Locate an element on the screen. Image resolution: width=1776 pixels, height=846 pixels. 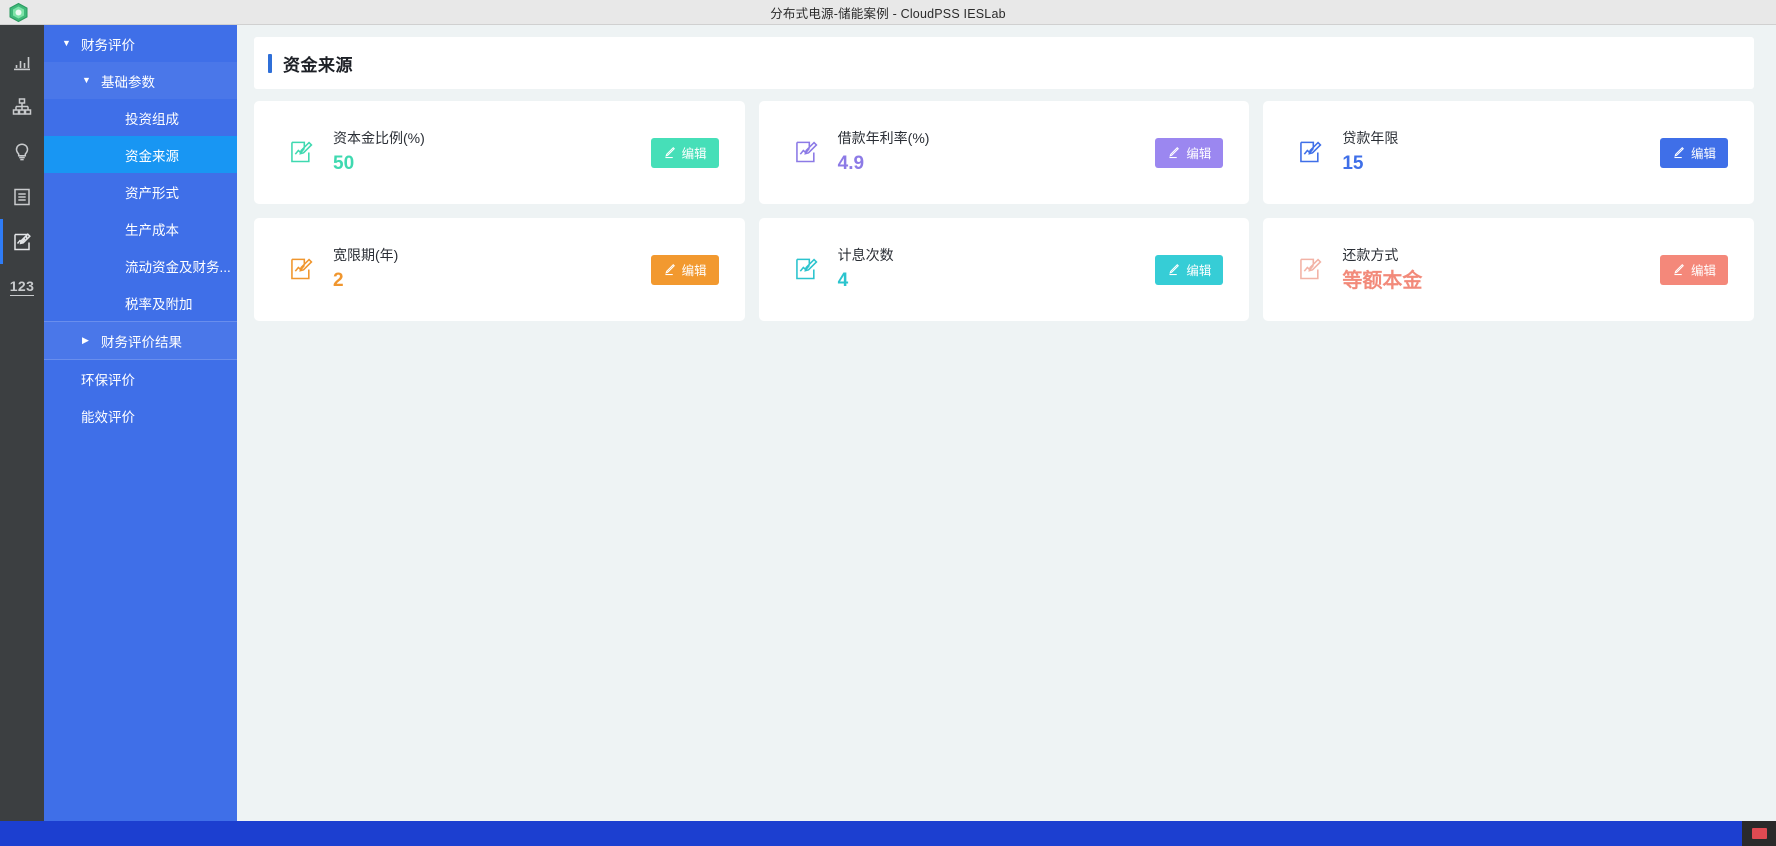
bar-chart-icon is located at coordinates (22, 61).